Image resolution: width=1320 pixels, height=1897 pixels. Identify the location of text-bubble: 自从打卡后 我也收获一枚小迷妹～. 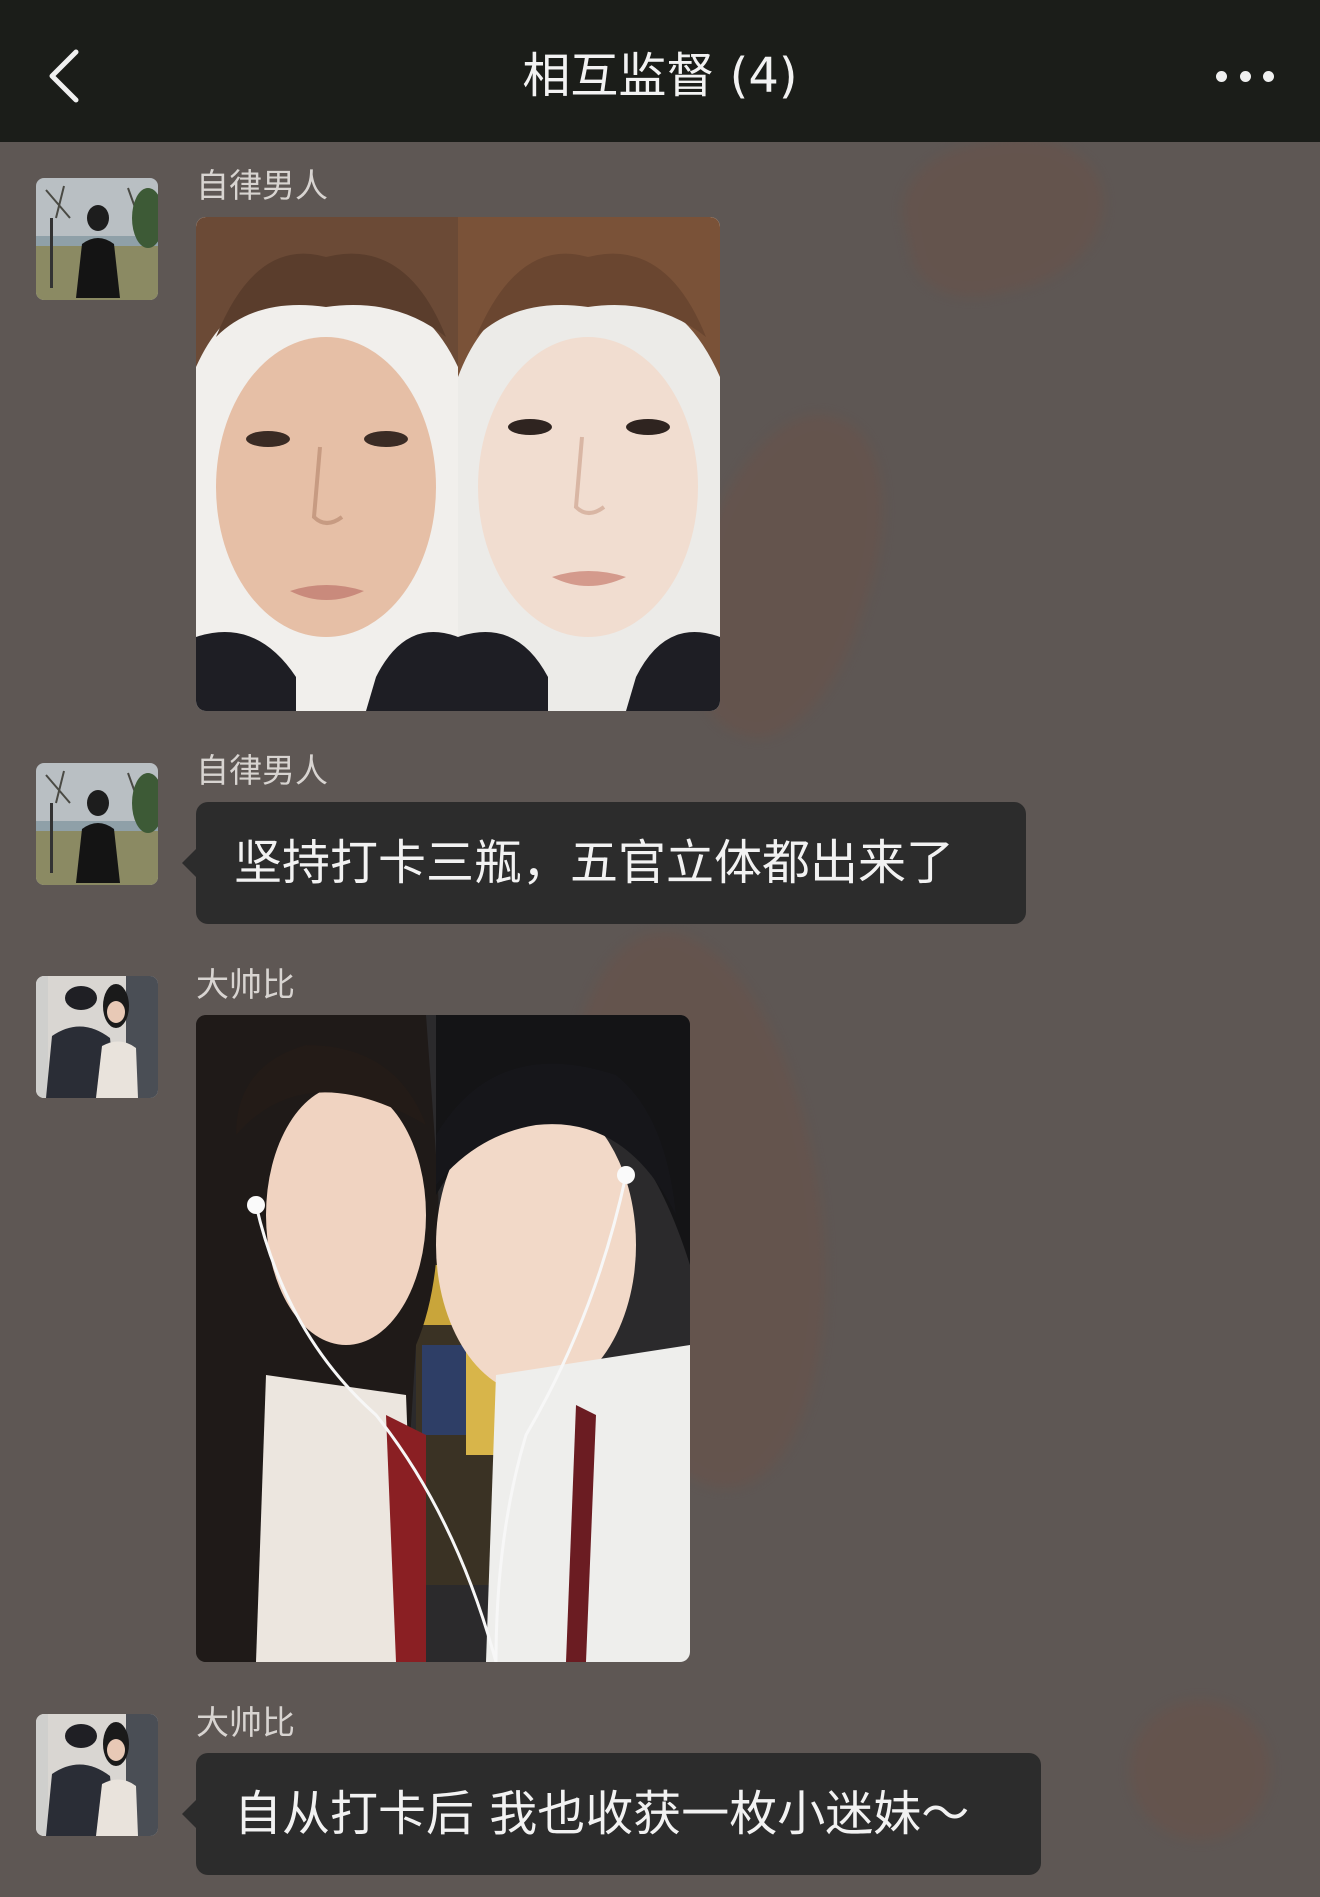
(611, 1814).